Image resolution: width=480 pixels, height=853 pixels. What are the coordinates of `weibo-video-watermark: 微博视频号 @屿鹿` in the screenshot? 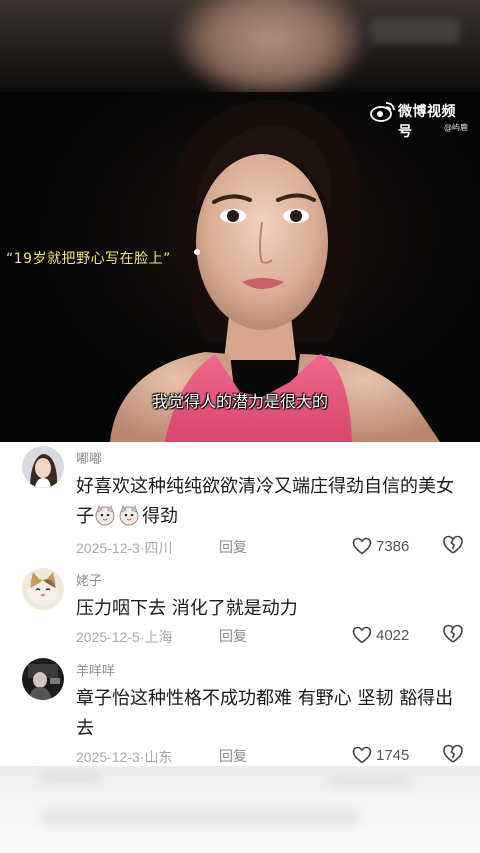 It's located at (420, 120).